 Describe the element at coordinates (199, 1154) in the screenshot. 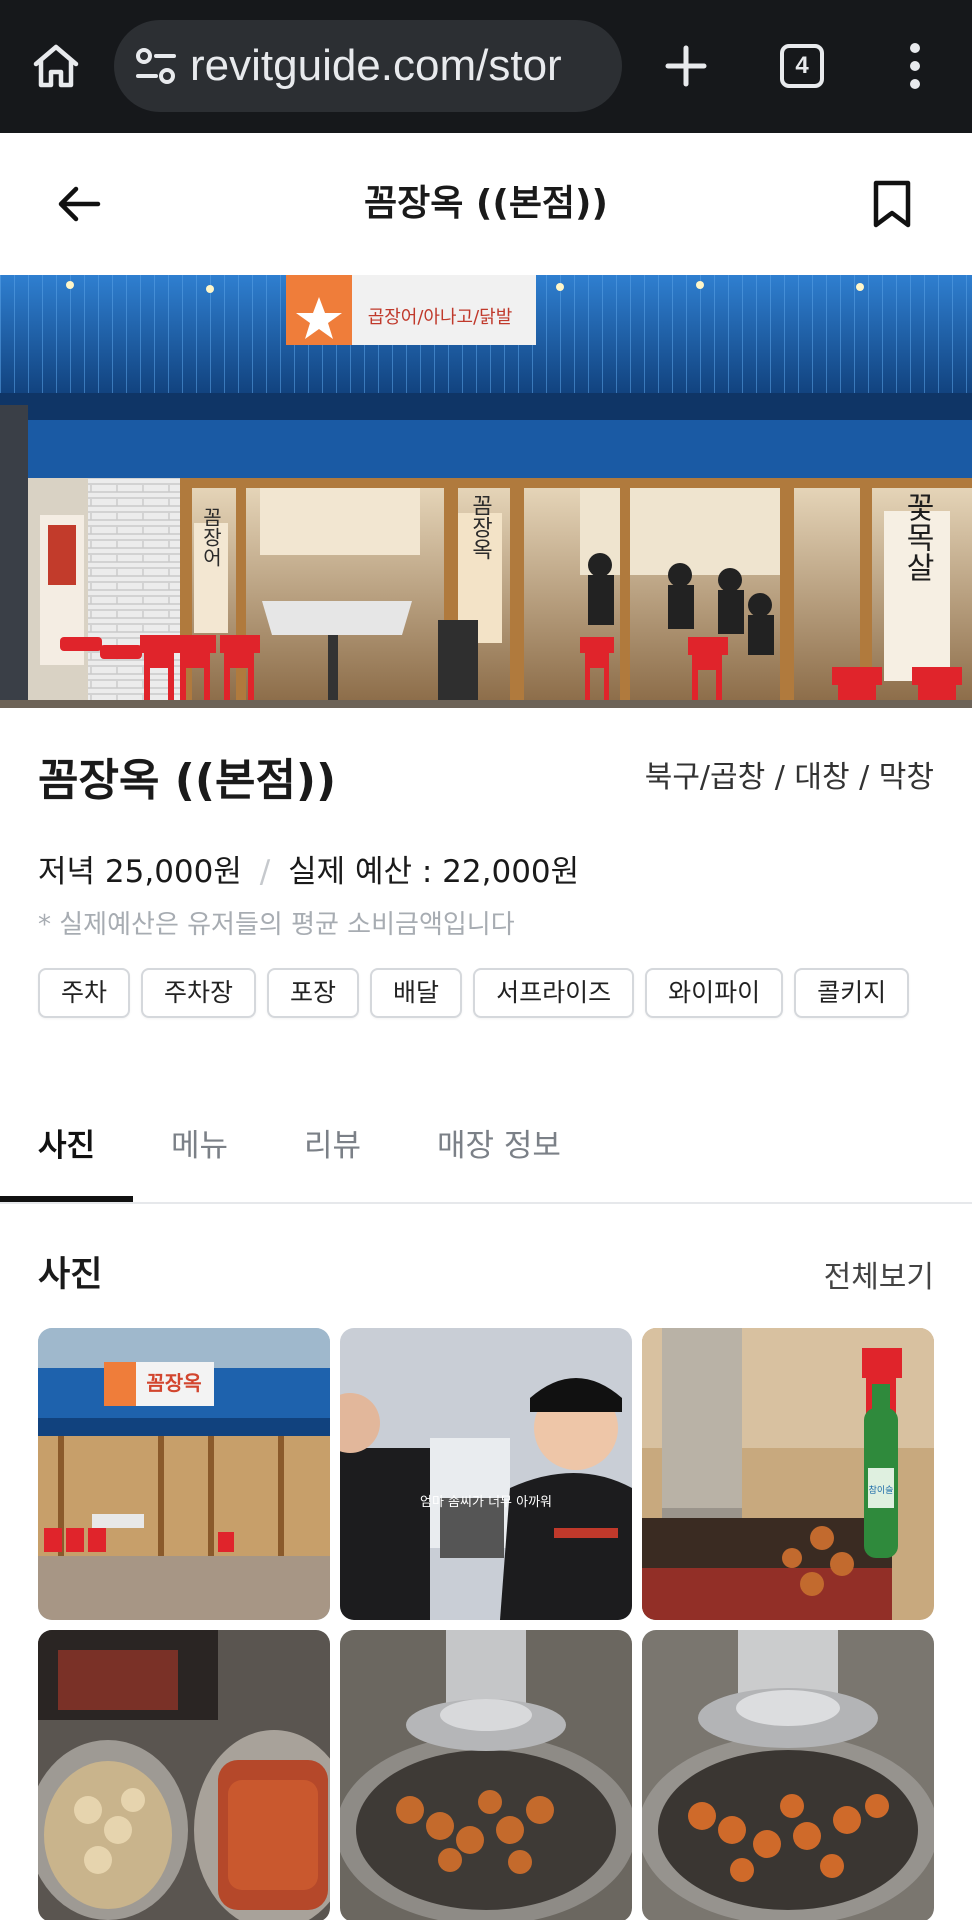

I see `tab-menu: 메뉴` at that location.